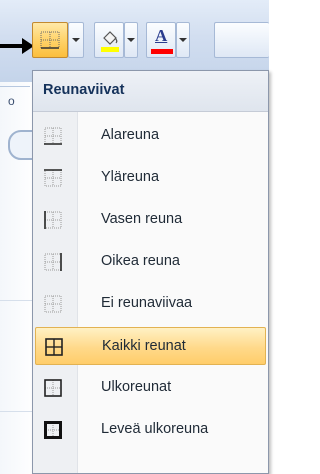  What do you see at coordinates (53, 430) in the screenshot?
I see `thick-box-border-icon` at bounding box center [53, 430].